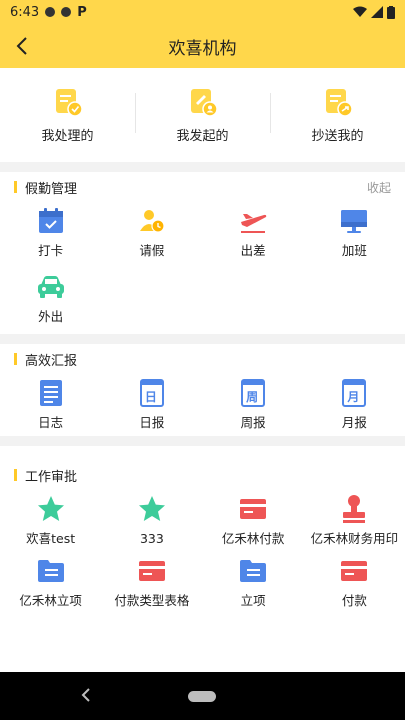 The width and height of the screenshot is (405, 720). Describe the element at coordinates (391, 12) in the screenshot. I see `battery-icon` at that location.